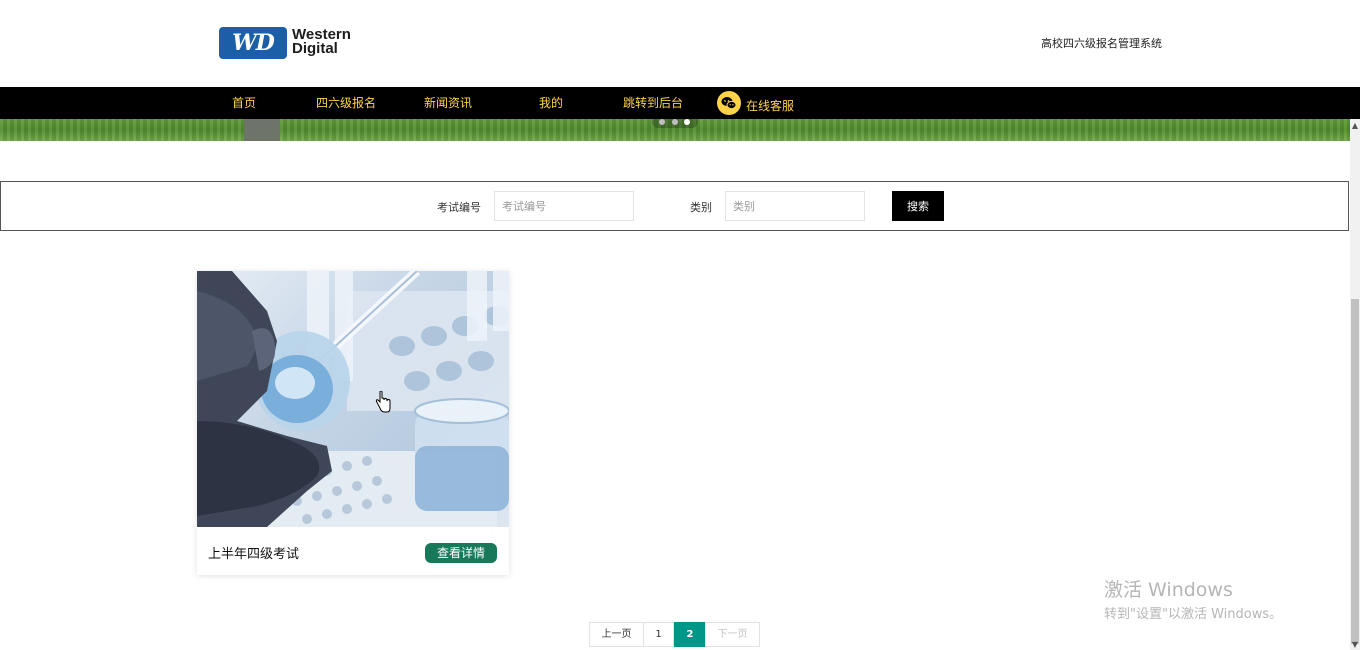 Image resolution: width=1360 pixels, height=650 pixels. Describe the element at coordinates (1101, 43) in the screenshot. I see `site-title: 高校四六级报名管理系统` at that location.